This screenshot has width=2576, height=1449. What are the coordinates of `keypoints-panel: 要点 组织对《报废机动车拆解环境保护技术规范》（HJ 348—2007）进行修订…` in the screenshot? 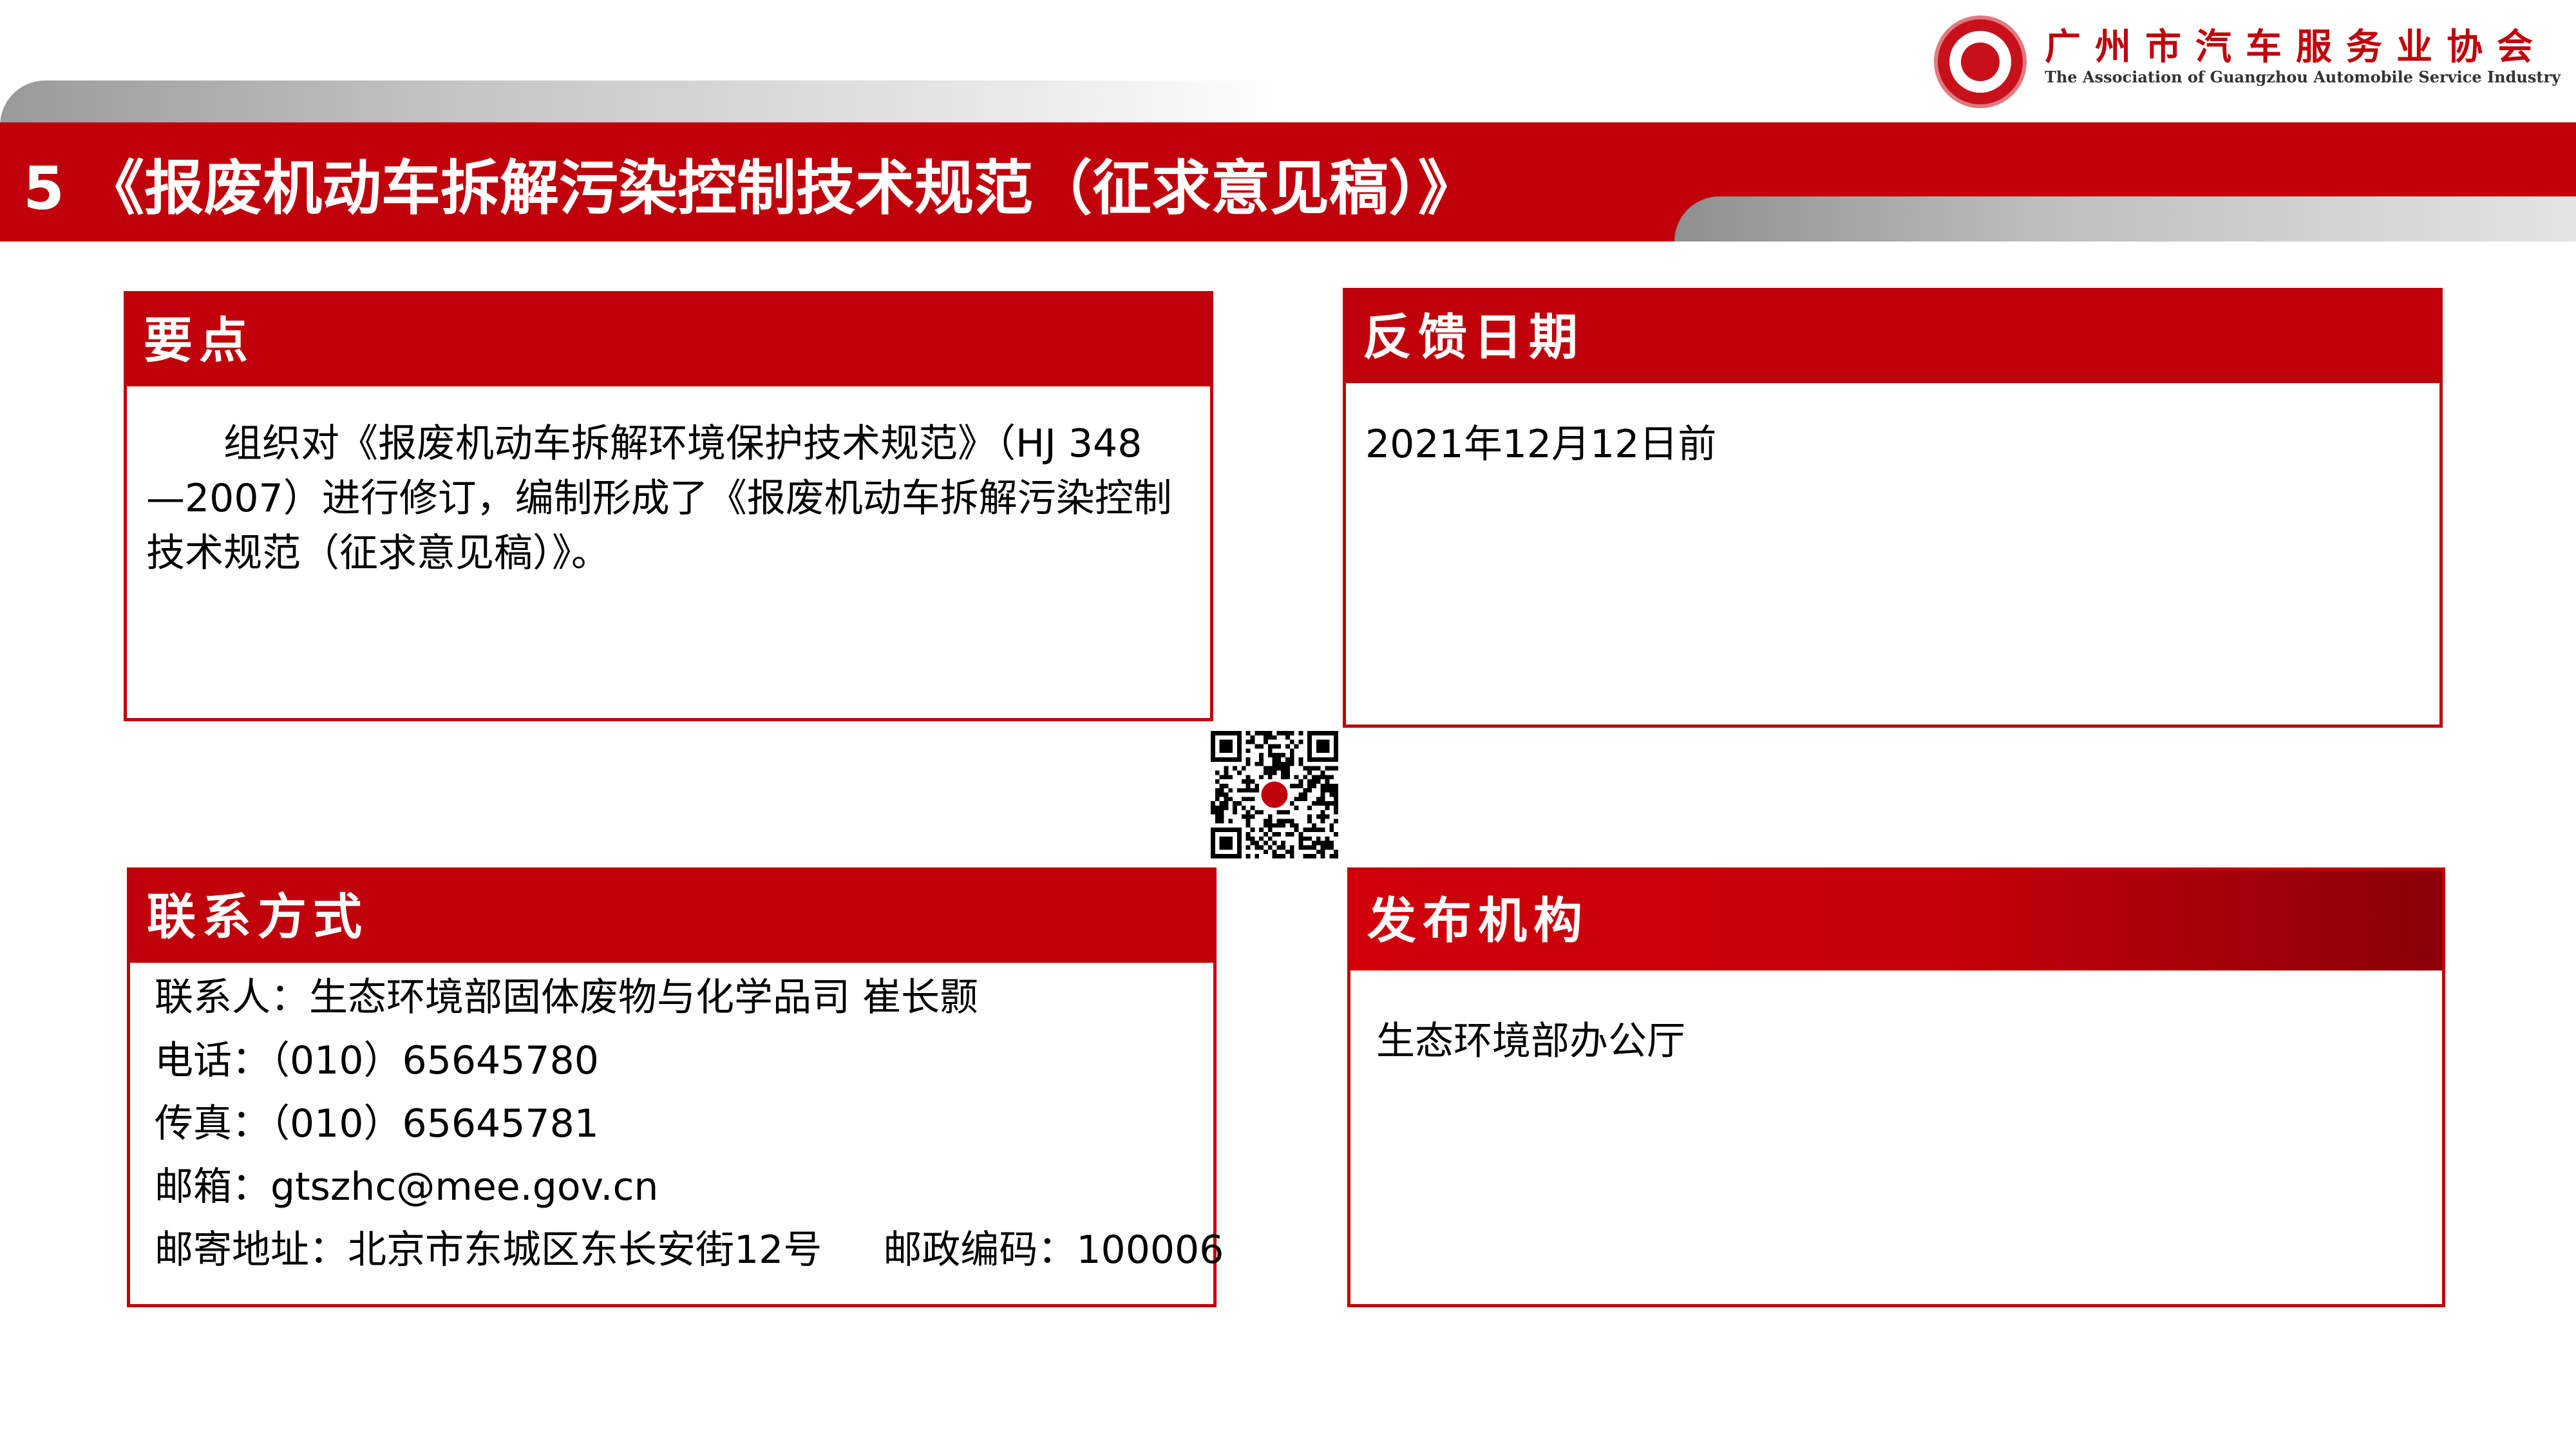 It's located at (668, 506).